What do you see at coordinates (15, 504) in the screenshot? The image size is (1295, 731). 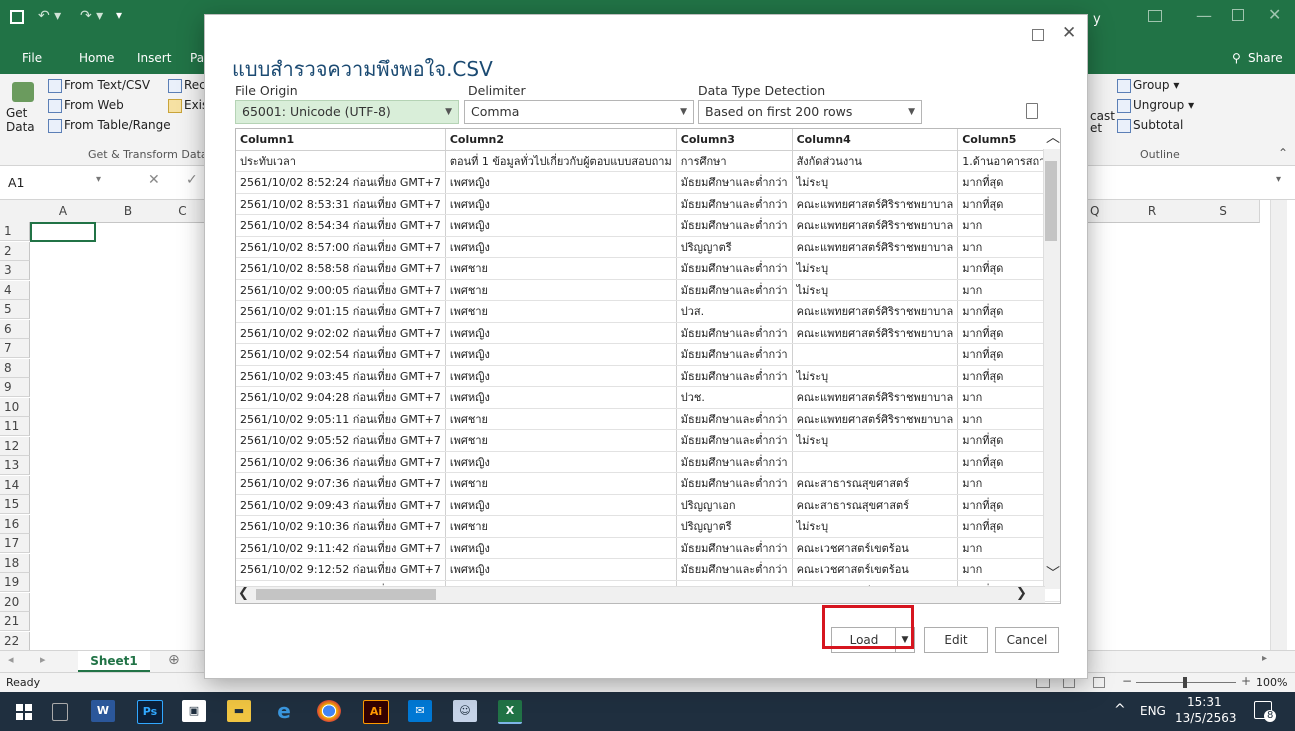 I see `row-header: 15` at bounding box center [15, 504].